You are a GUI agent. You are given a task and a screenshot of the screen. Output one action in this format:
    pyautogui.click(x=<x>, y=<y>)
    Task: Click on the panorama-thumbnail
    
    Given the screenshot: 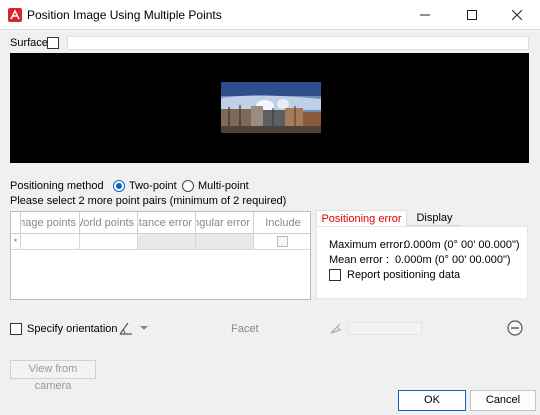 What is the action you would take?
    pyautogui.click(x=271, y=107)
    